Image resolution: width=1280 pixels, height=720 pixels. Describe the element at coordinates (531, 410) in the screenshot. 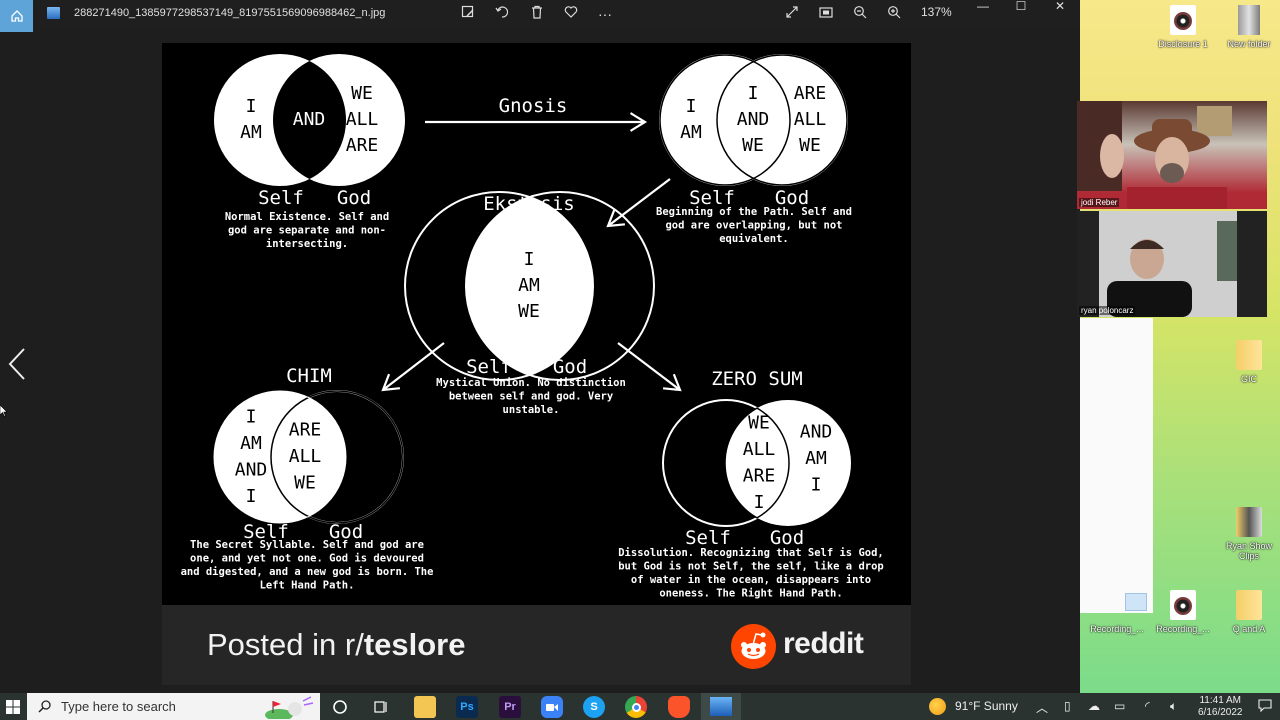

I see `stage-caption: unstable.` at that location.